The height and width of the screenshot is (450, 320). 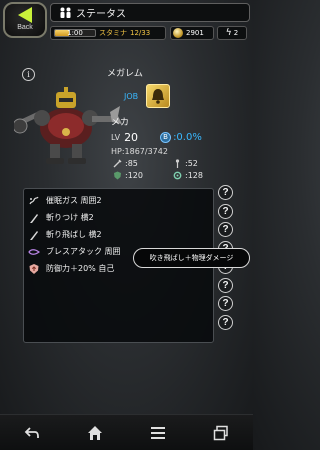 What do you see at coordinates (65, 12) in the screenshot?
I see `party-icon` at bounding box center [65, 12].